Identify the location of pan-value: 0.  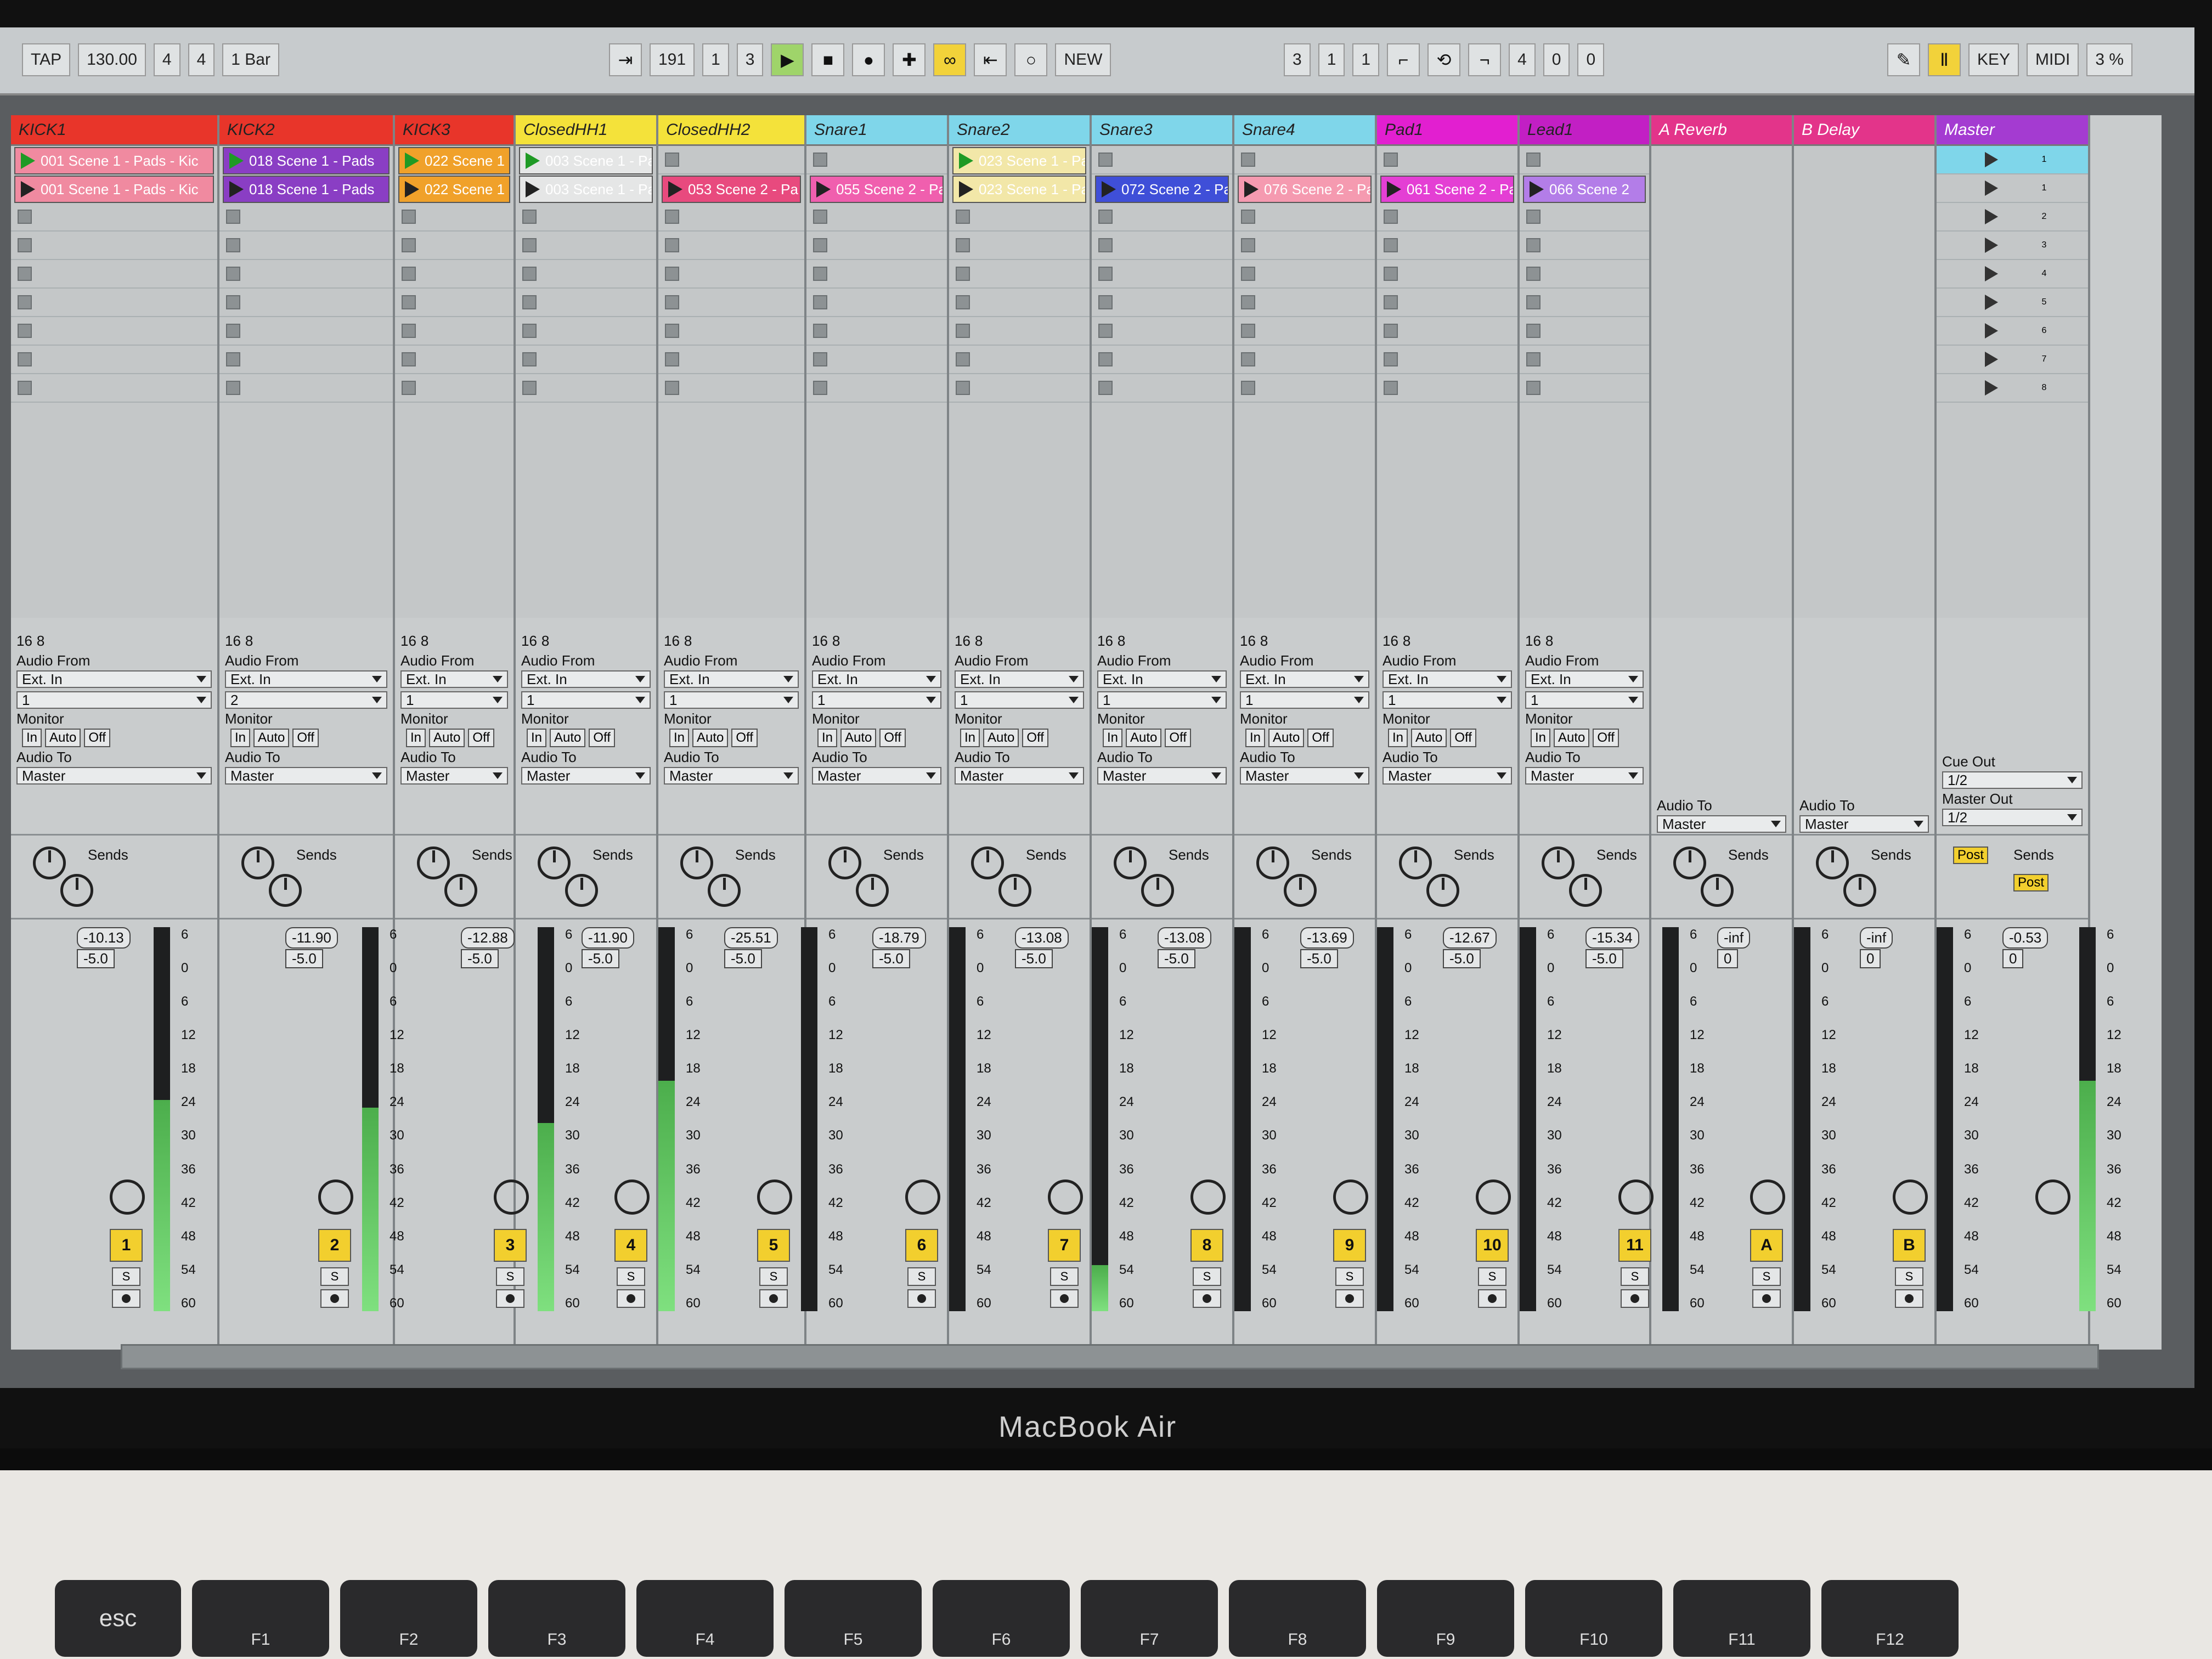
(1871, 959).